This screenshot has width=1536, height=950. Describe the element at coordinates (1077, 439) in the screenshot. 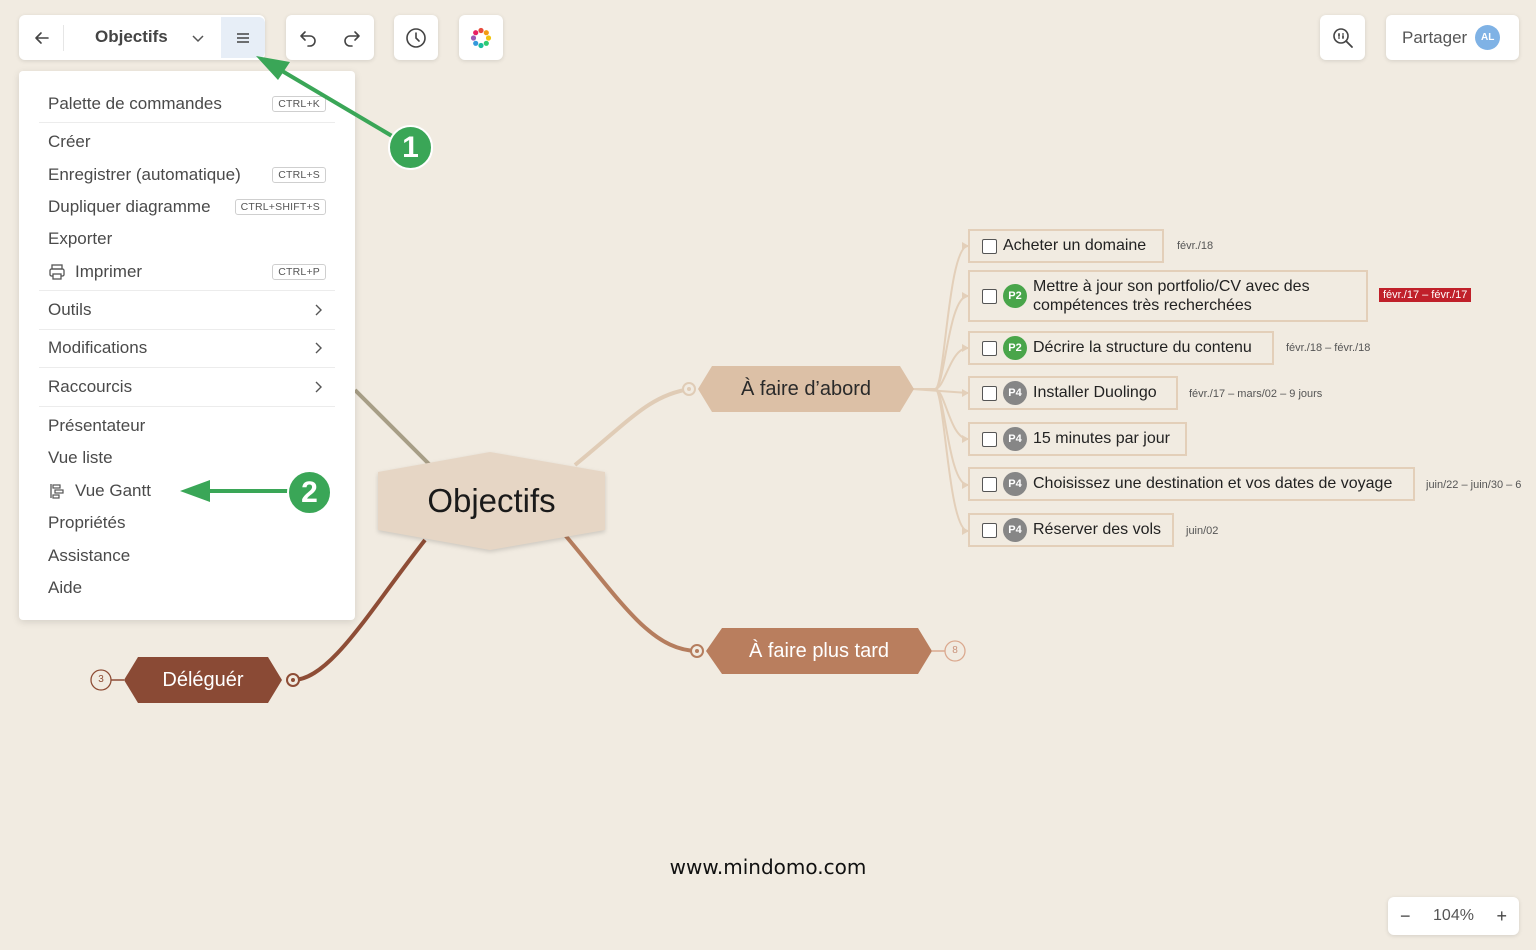

I see `task-node: P4 15 minutes par jour` at that location.